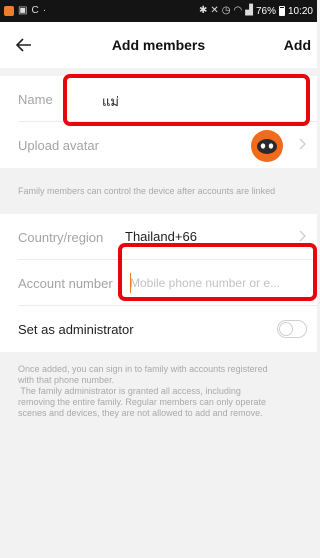 The image size is (320, 558). What do you see at coordinates (281, 11) in the screenshot?
I see `battery-icon` at bounding box center [281, 11].